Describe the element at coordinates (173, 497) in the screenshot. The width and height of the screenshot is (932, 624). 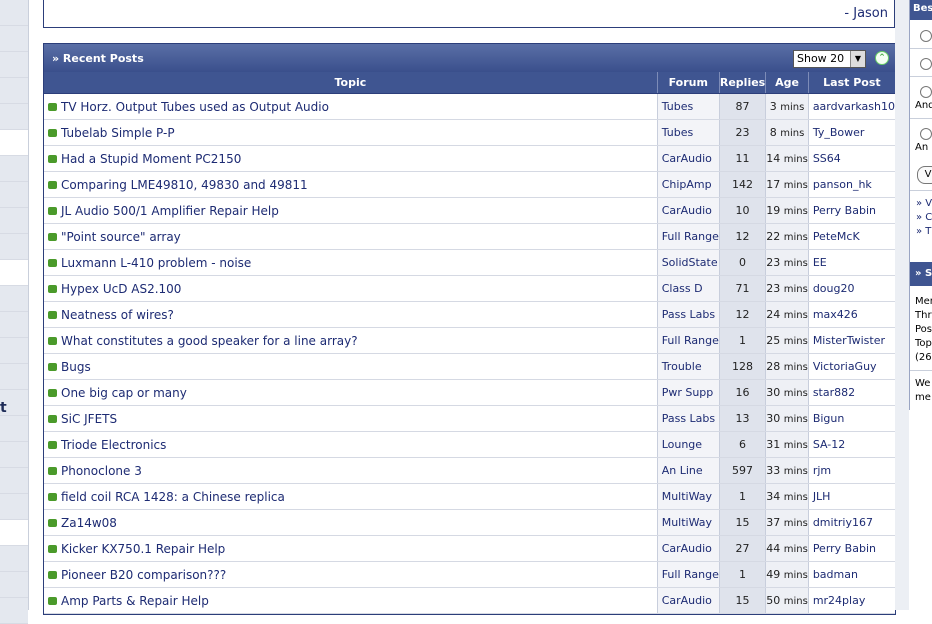
I see `topic-link: field coil RCA 1428: a Chinese replica` at that location.